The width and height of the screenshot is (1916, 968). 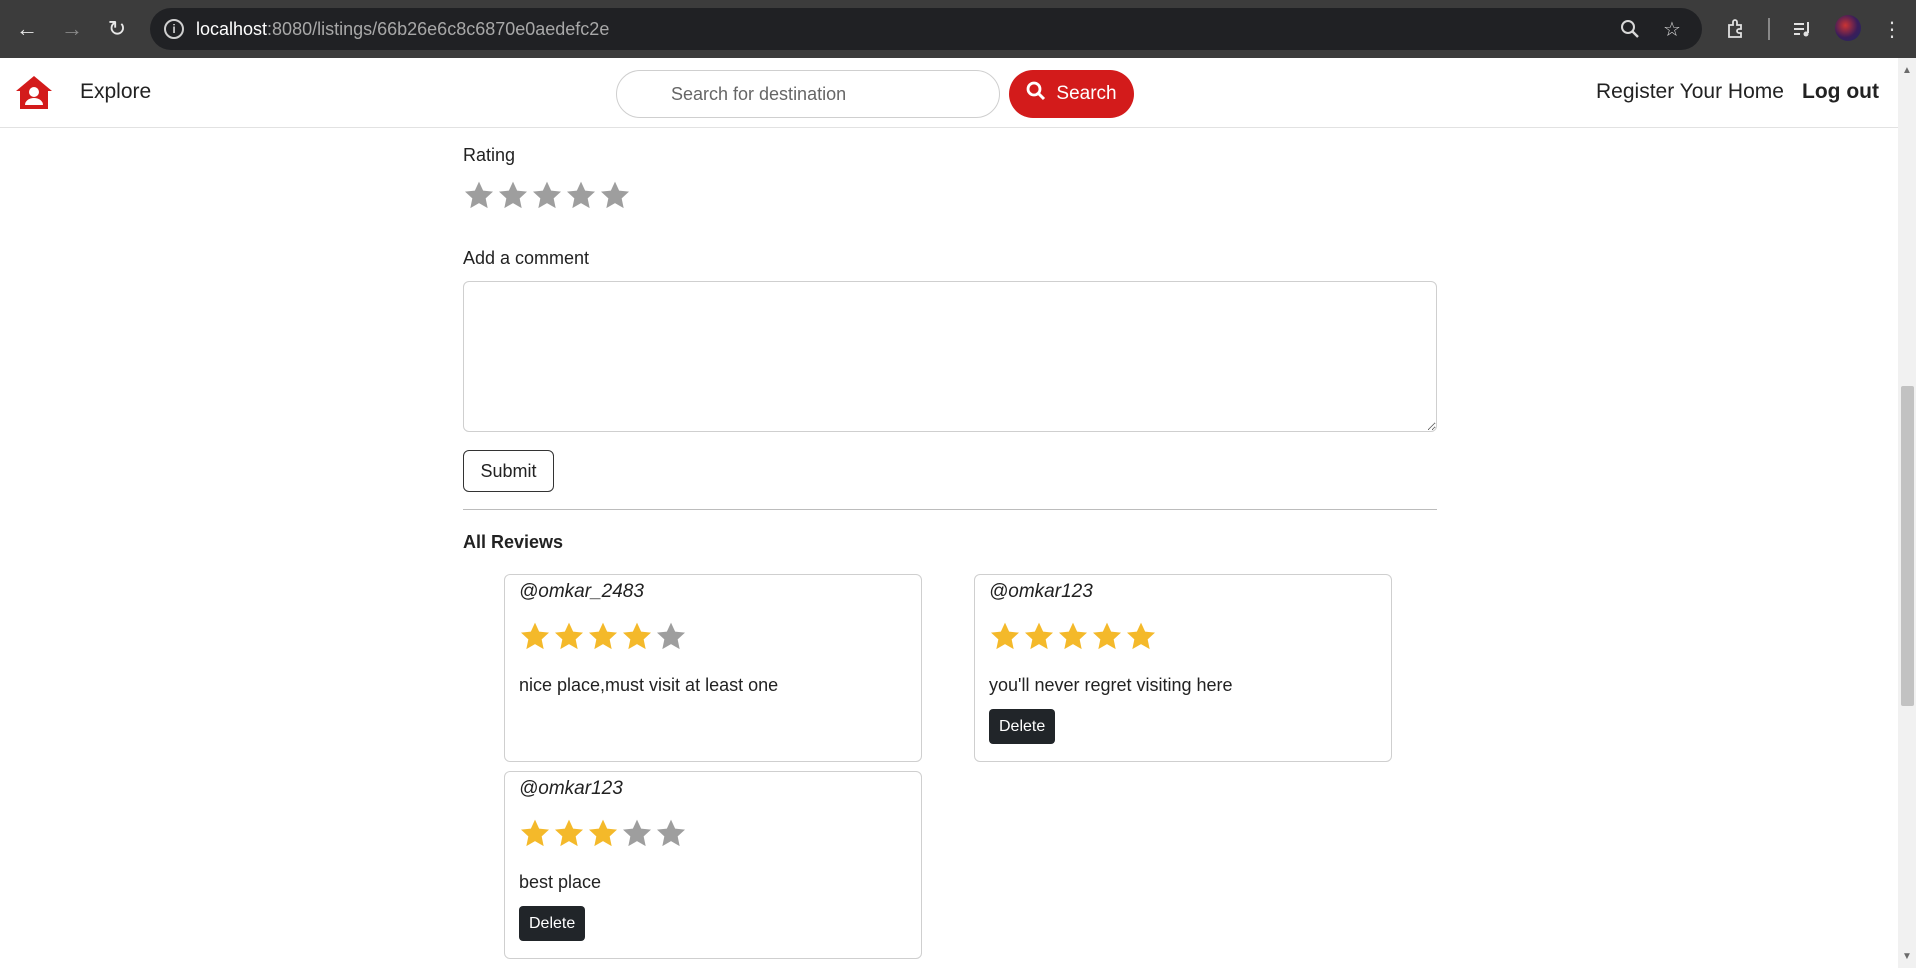 What do you see at coordinates (808, 94) in the screenshot?
I see `search-input` at bounding box center [808, 94].